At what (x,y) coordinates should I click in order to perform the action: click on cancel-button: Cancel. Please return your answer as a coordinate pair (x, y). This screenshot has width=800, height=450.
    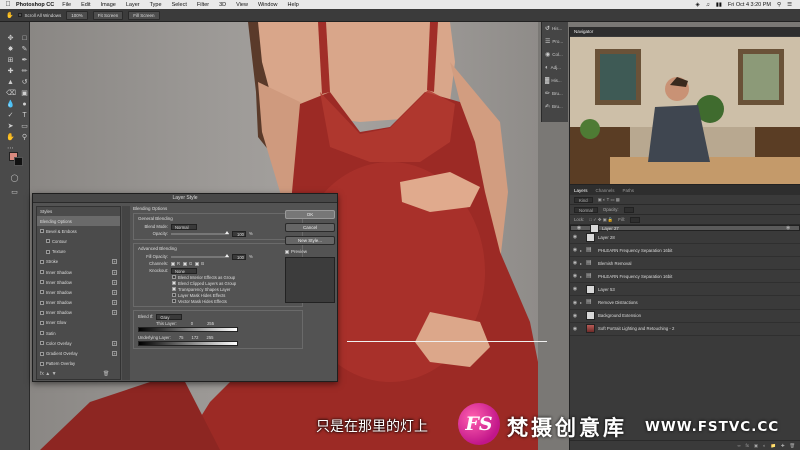
    Looking at the image, I should click on (310, 227).